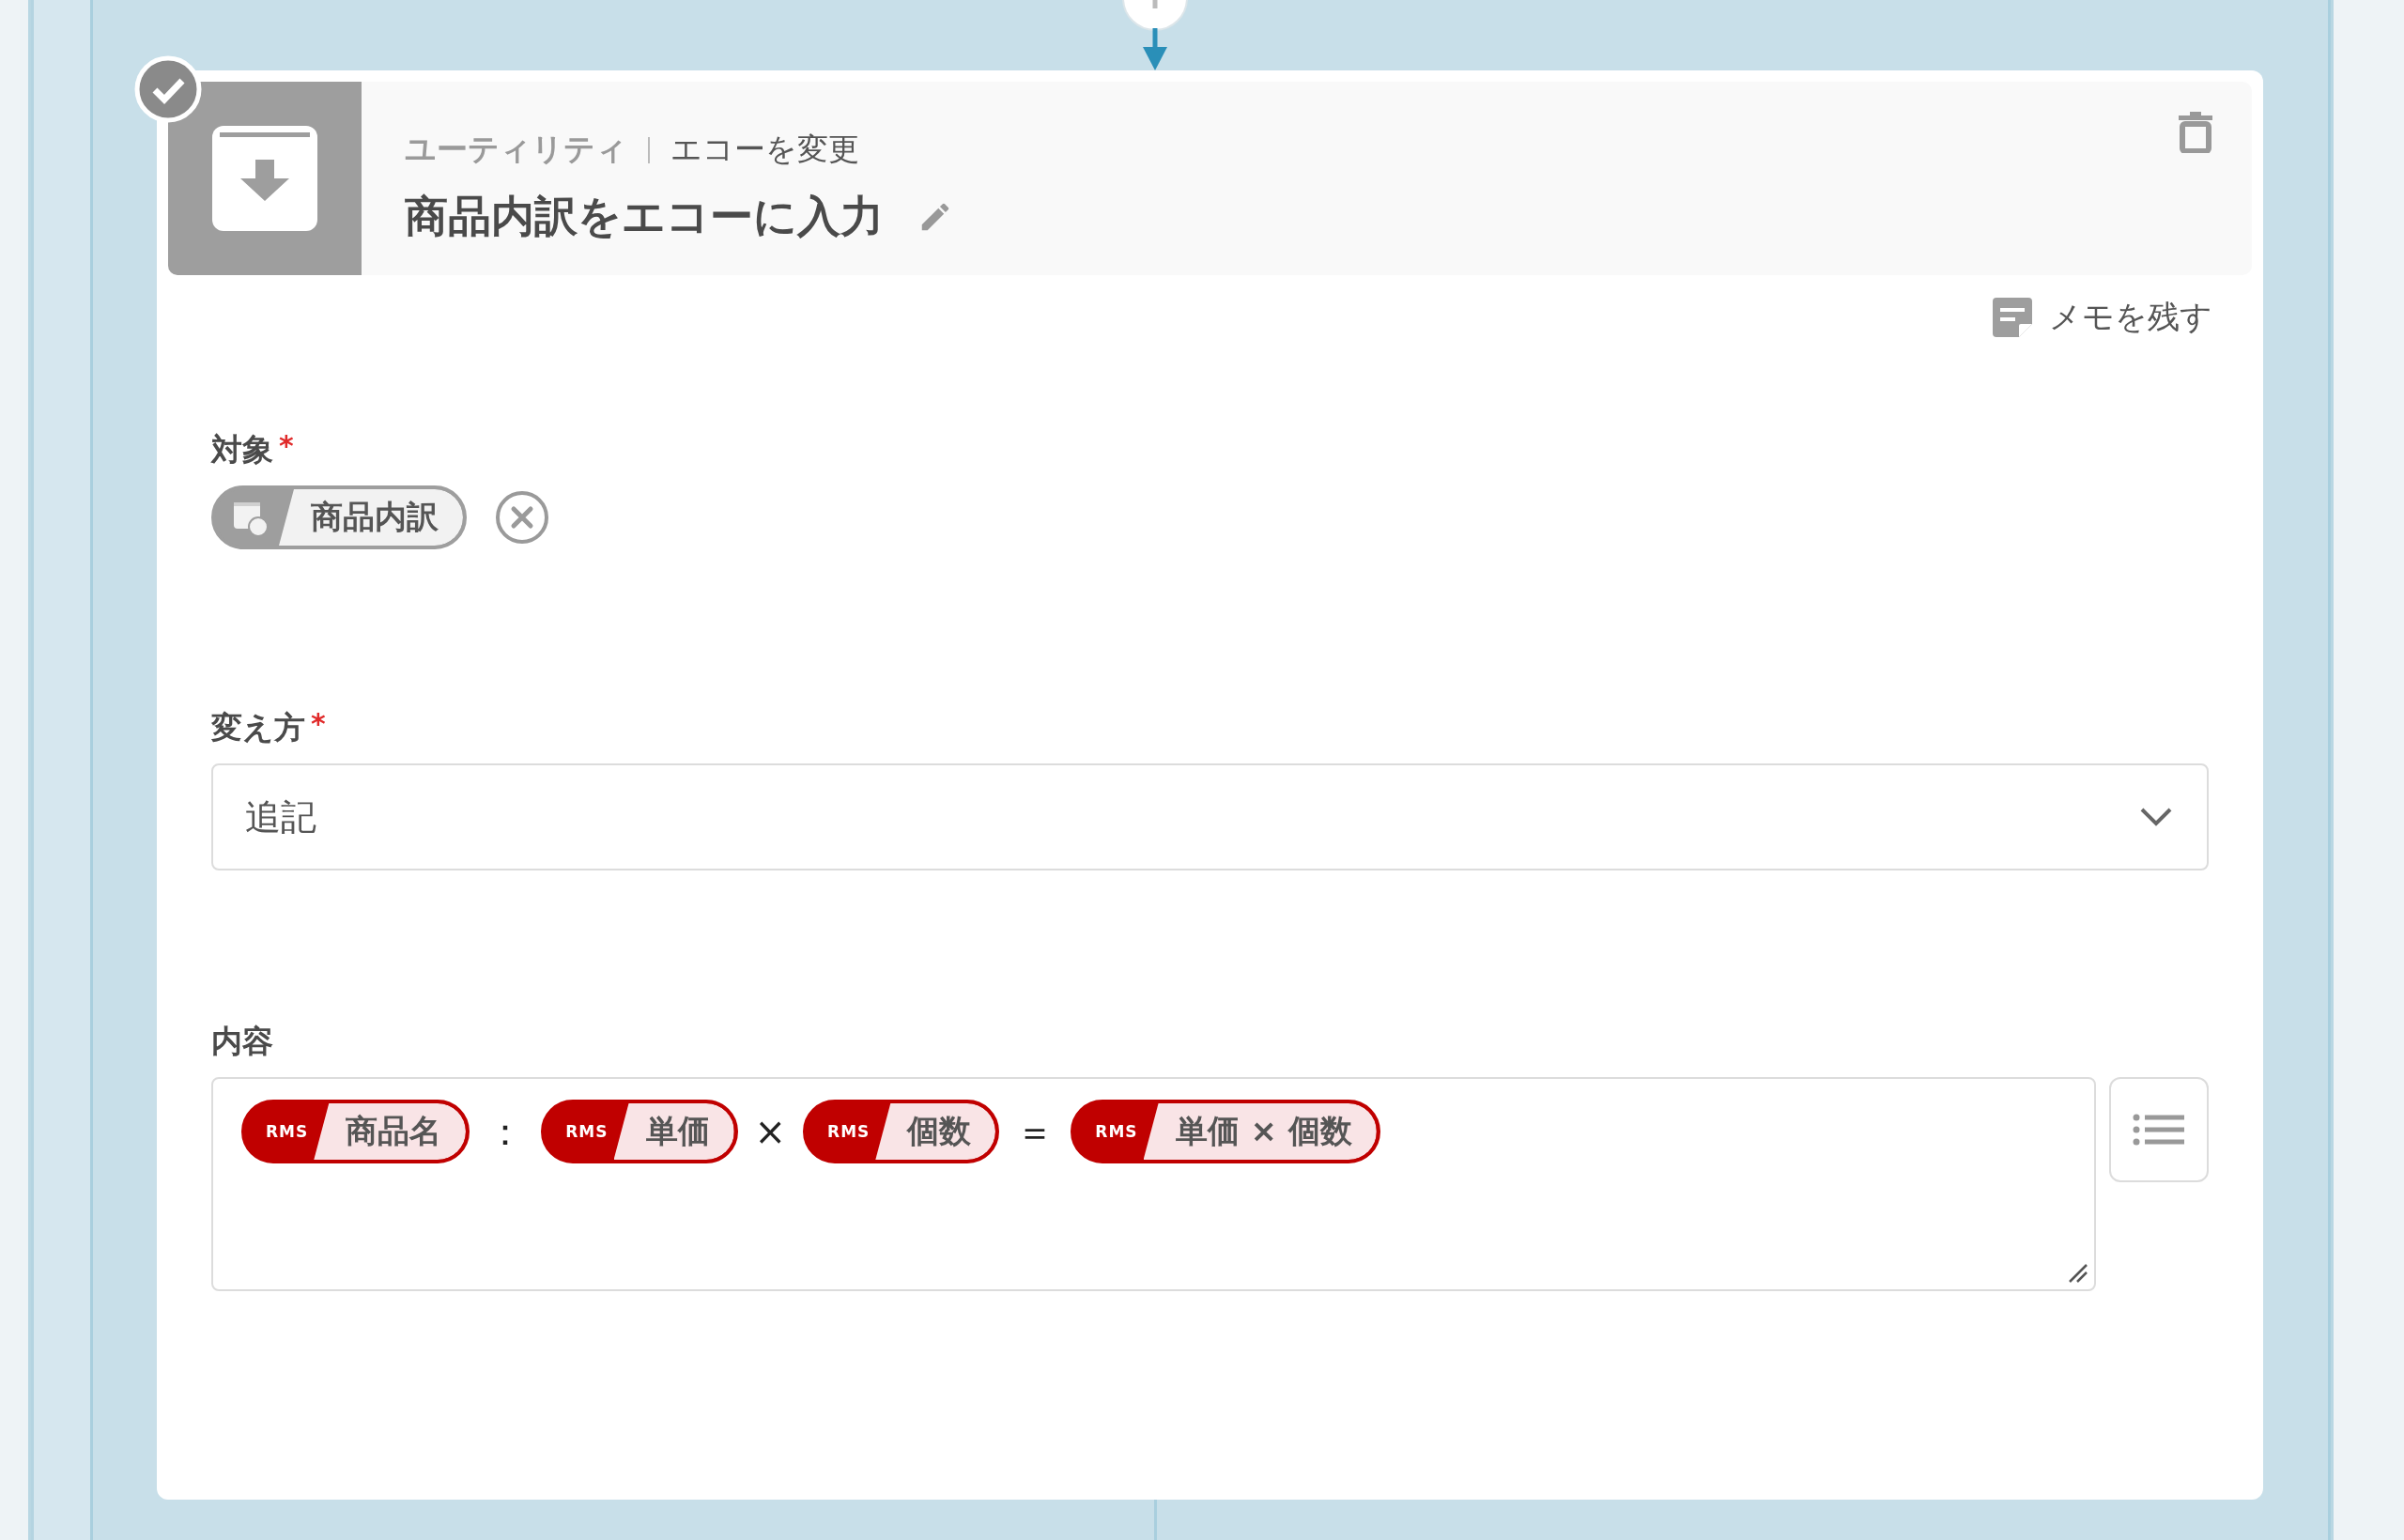 The width and height of the screenshot is (2404, 1540). Describe the element at coordinates (505, 1131) in the screenshot. I see `operator-text: ：` at that location.